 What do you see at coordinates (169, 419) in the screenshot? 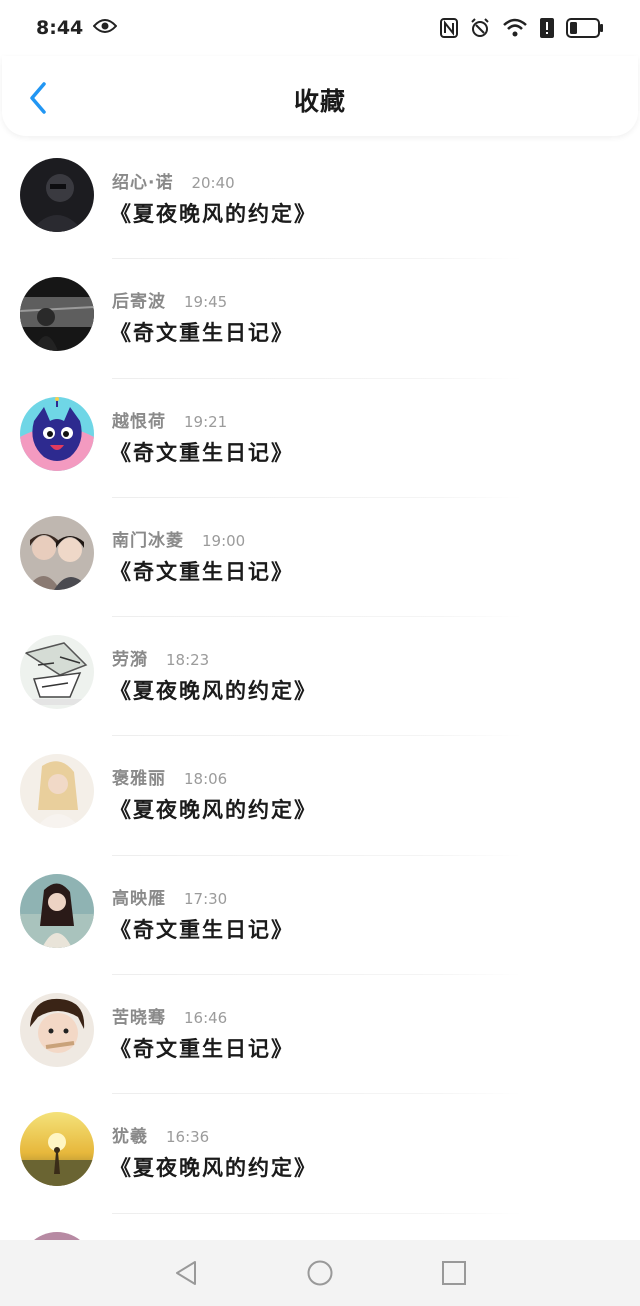
I see `item-meta: 越恨荷 19:21` at bounding box center [169, 419].